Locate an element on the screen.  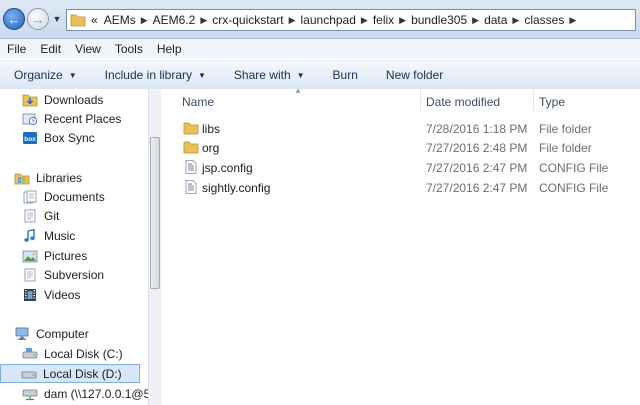
breadcrumb-bundle305: bundle305 is located at coordinates (439, 20).